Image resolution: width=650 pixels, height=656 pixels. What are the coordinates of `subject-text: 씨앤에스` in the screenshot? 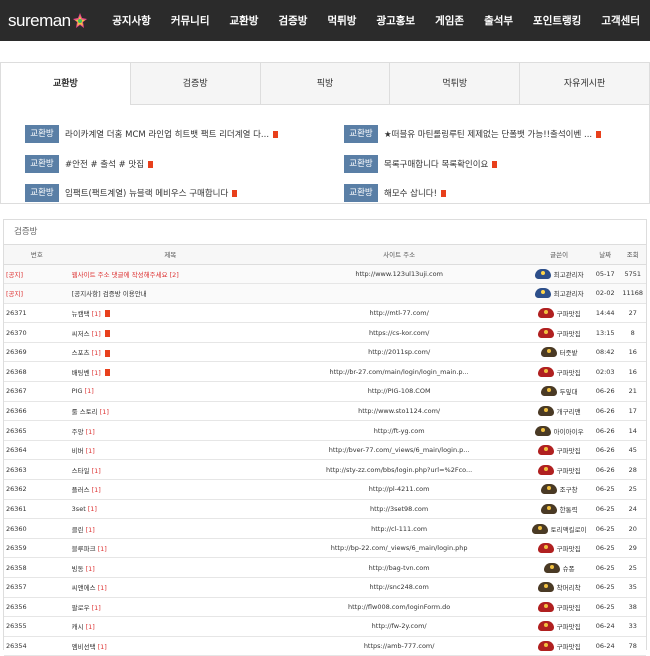 It's located at (84, 588).